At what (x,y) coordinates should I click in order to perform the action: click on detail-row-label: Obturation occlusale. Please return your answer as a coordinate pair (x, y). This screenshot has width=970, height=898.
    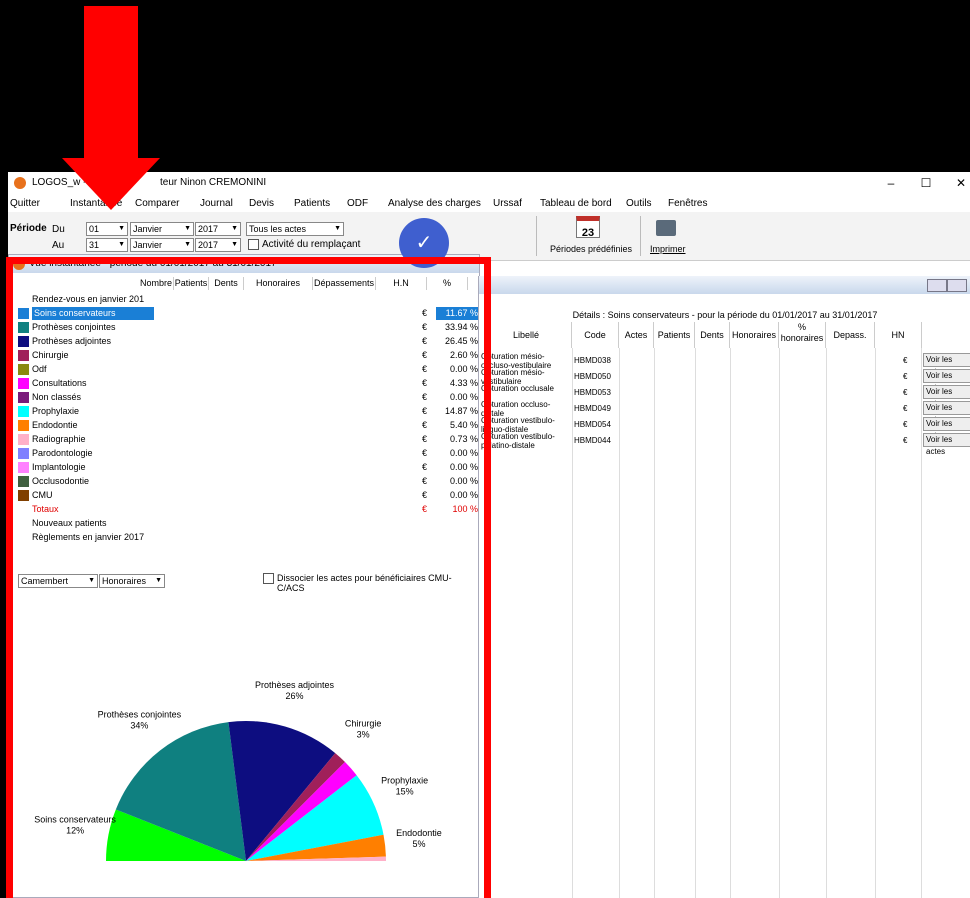
    Looking at the image, I should click on (517, 388).